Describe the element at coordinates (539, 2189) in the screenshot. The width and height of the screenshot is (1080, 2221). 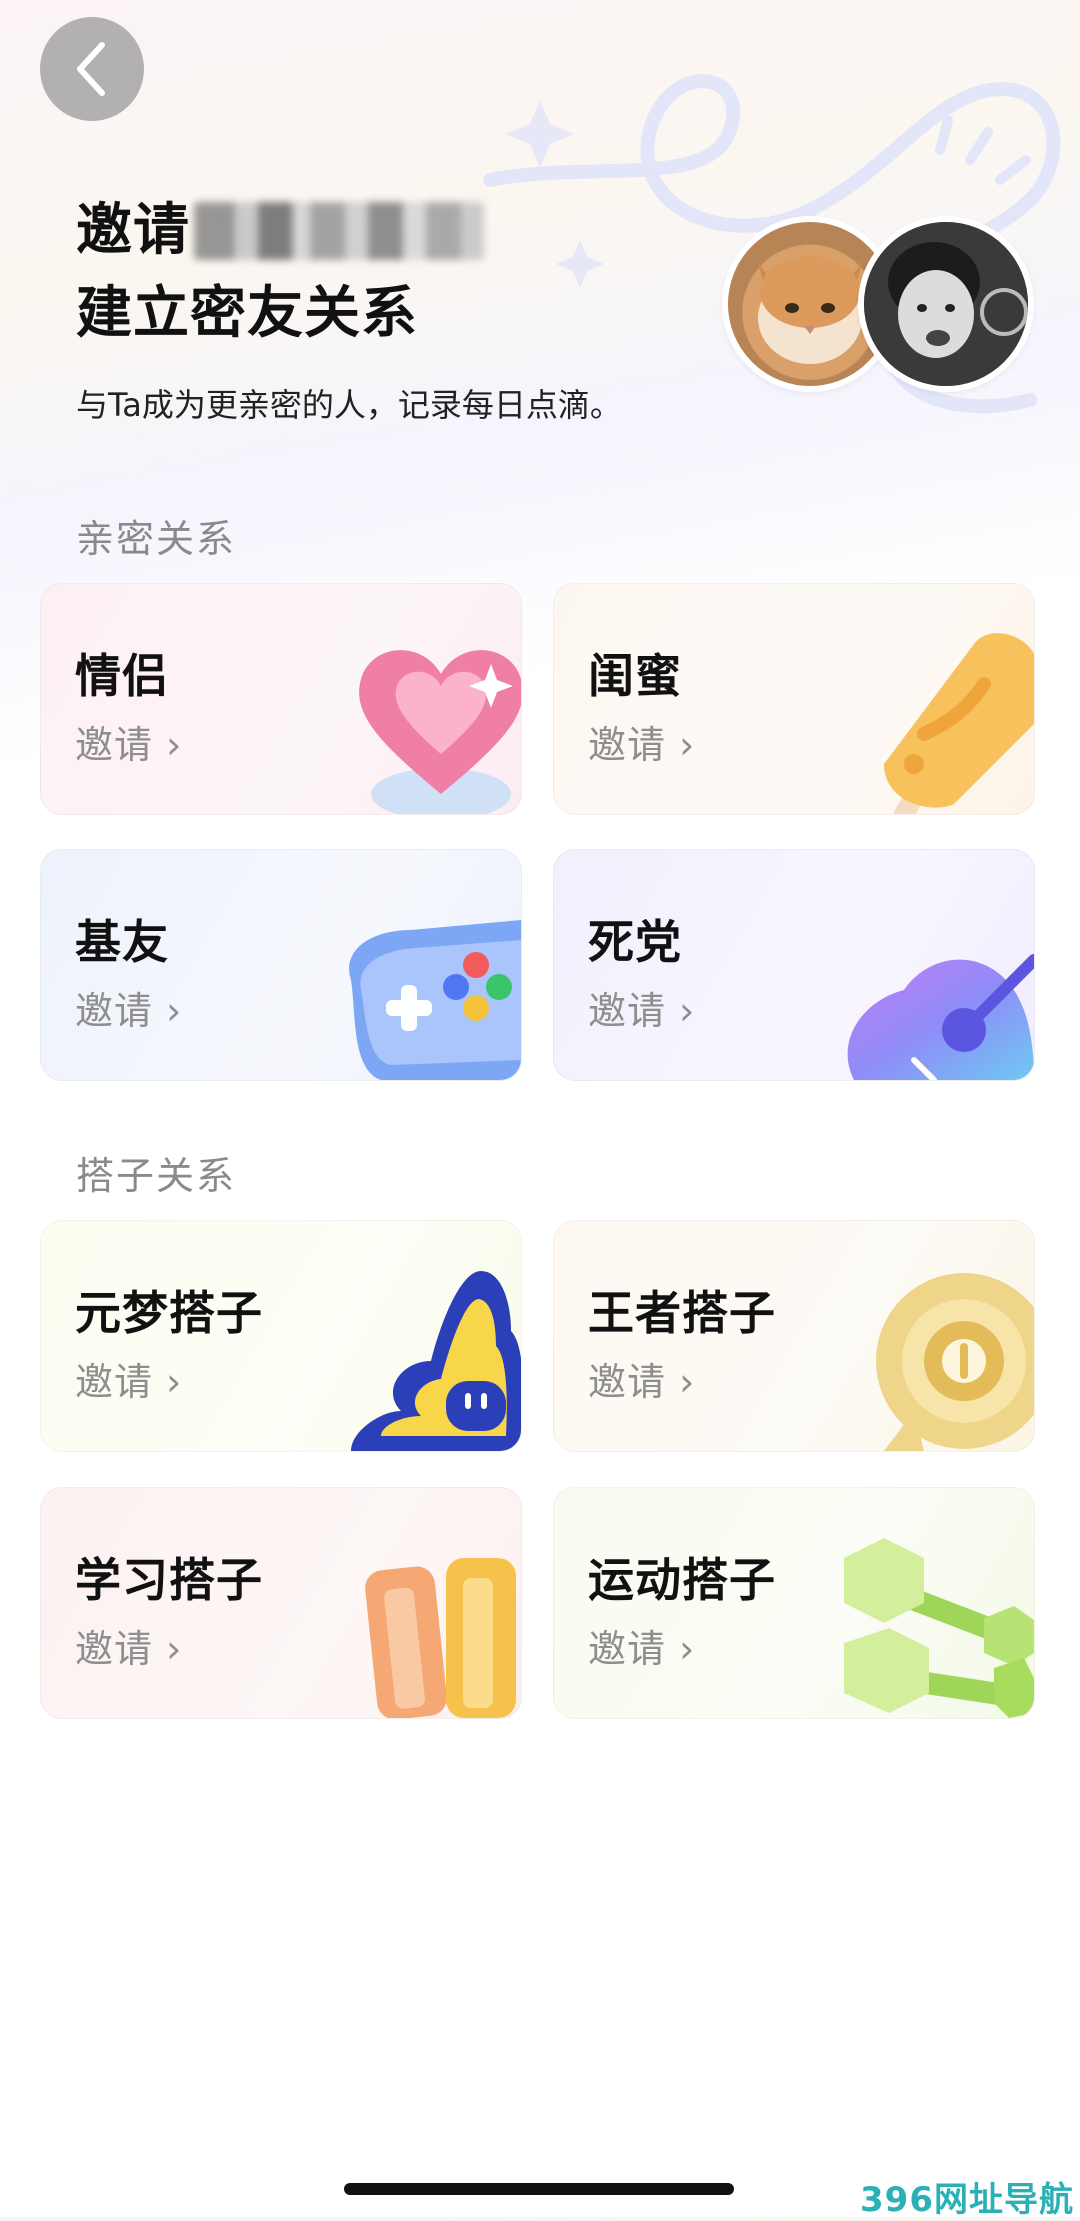
I see `home-indicator` at that location.